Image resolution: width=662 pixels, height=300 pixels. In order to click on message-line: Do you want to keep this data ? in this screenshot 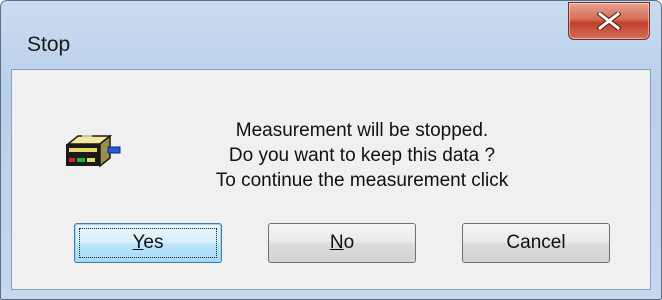, I will do `click(362, 155)`.